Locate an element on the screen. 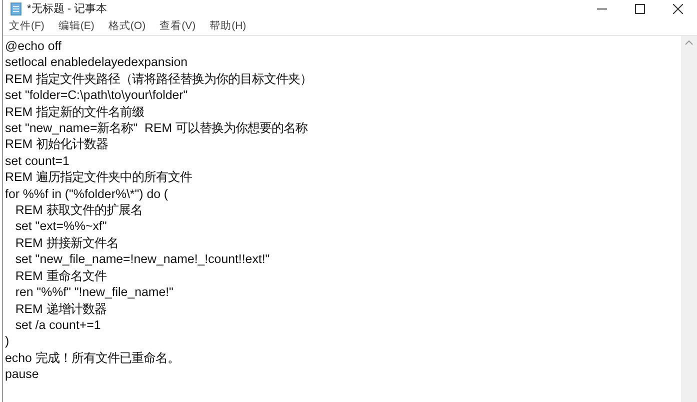  code-line: set /a count+=1 is located at coordinates (57, 325).